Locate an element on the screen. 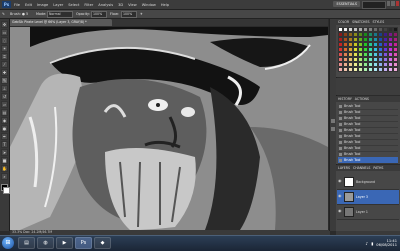 This screenshot has height=251, width=400. history-panel-tabs: HISTORY ACTIONS is located at coordinates (368, 99).